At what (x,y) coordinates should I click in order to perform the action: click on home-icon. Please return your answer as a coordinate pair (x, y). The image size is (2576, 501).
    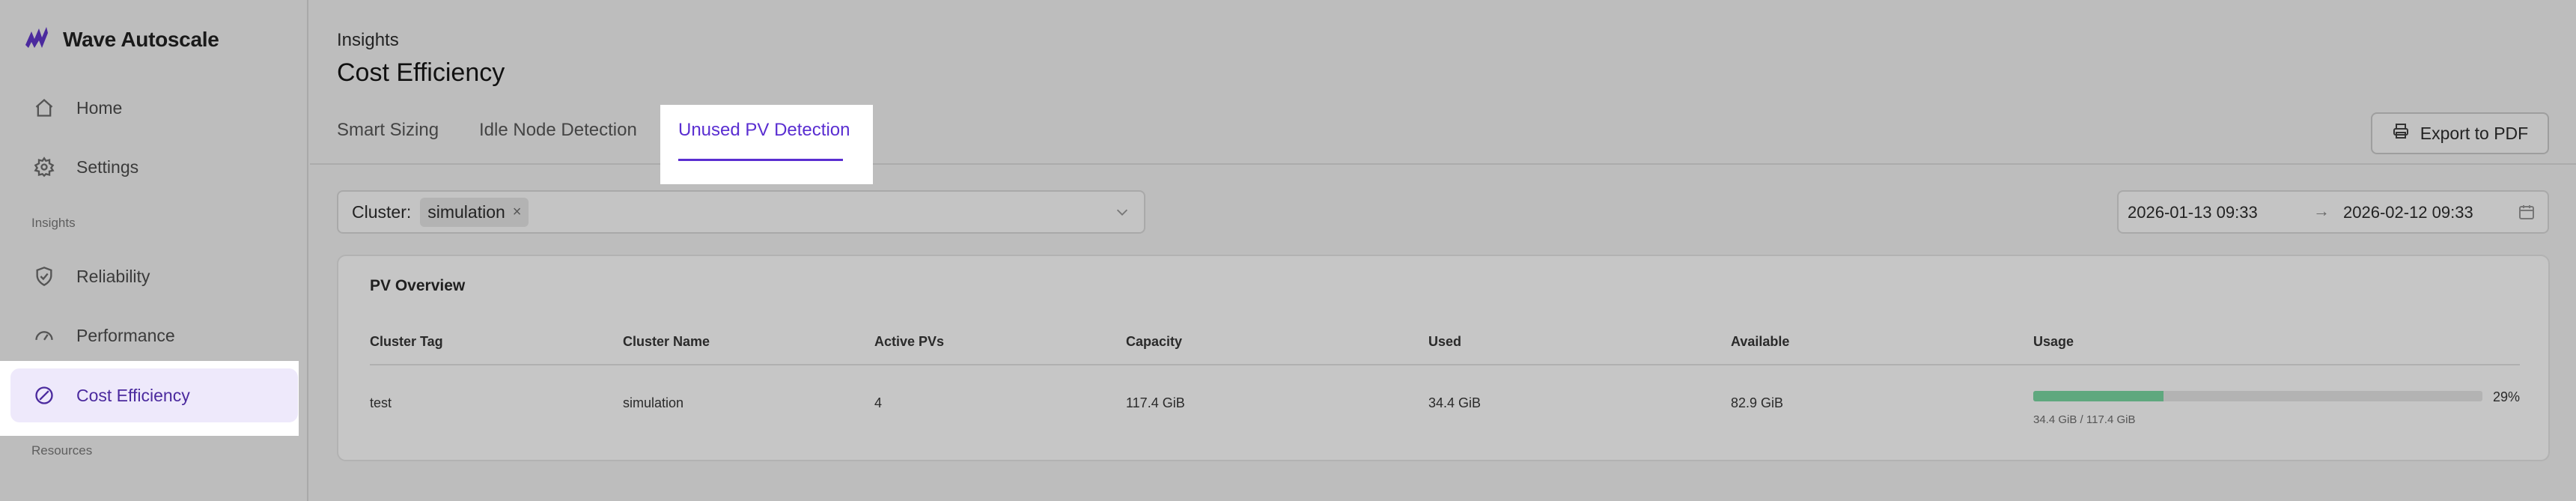
    Looking at the image, I should click on (44, 108).